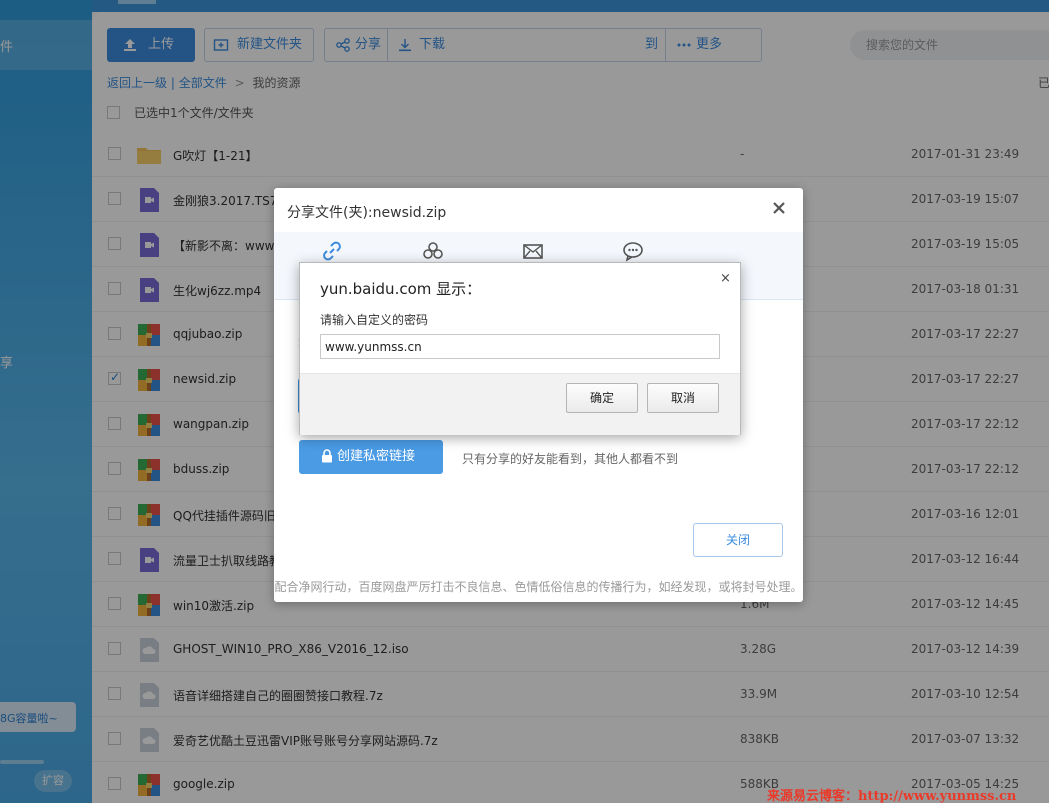 This screenshot has height=803, width=1049. What do you see at coordinates (376, 456) in the screenshot?
I see `create-private-link-label: 创建私密链接` at bounding box center [376, 456].